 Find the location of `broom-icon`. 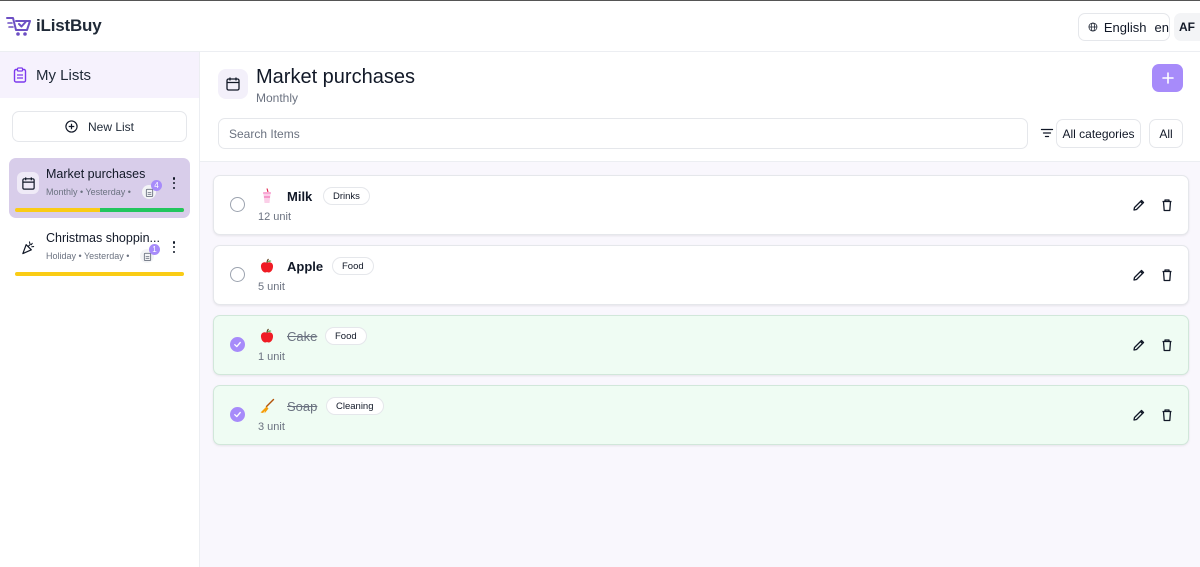

broom-icon is located at coordinates (267, 406).